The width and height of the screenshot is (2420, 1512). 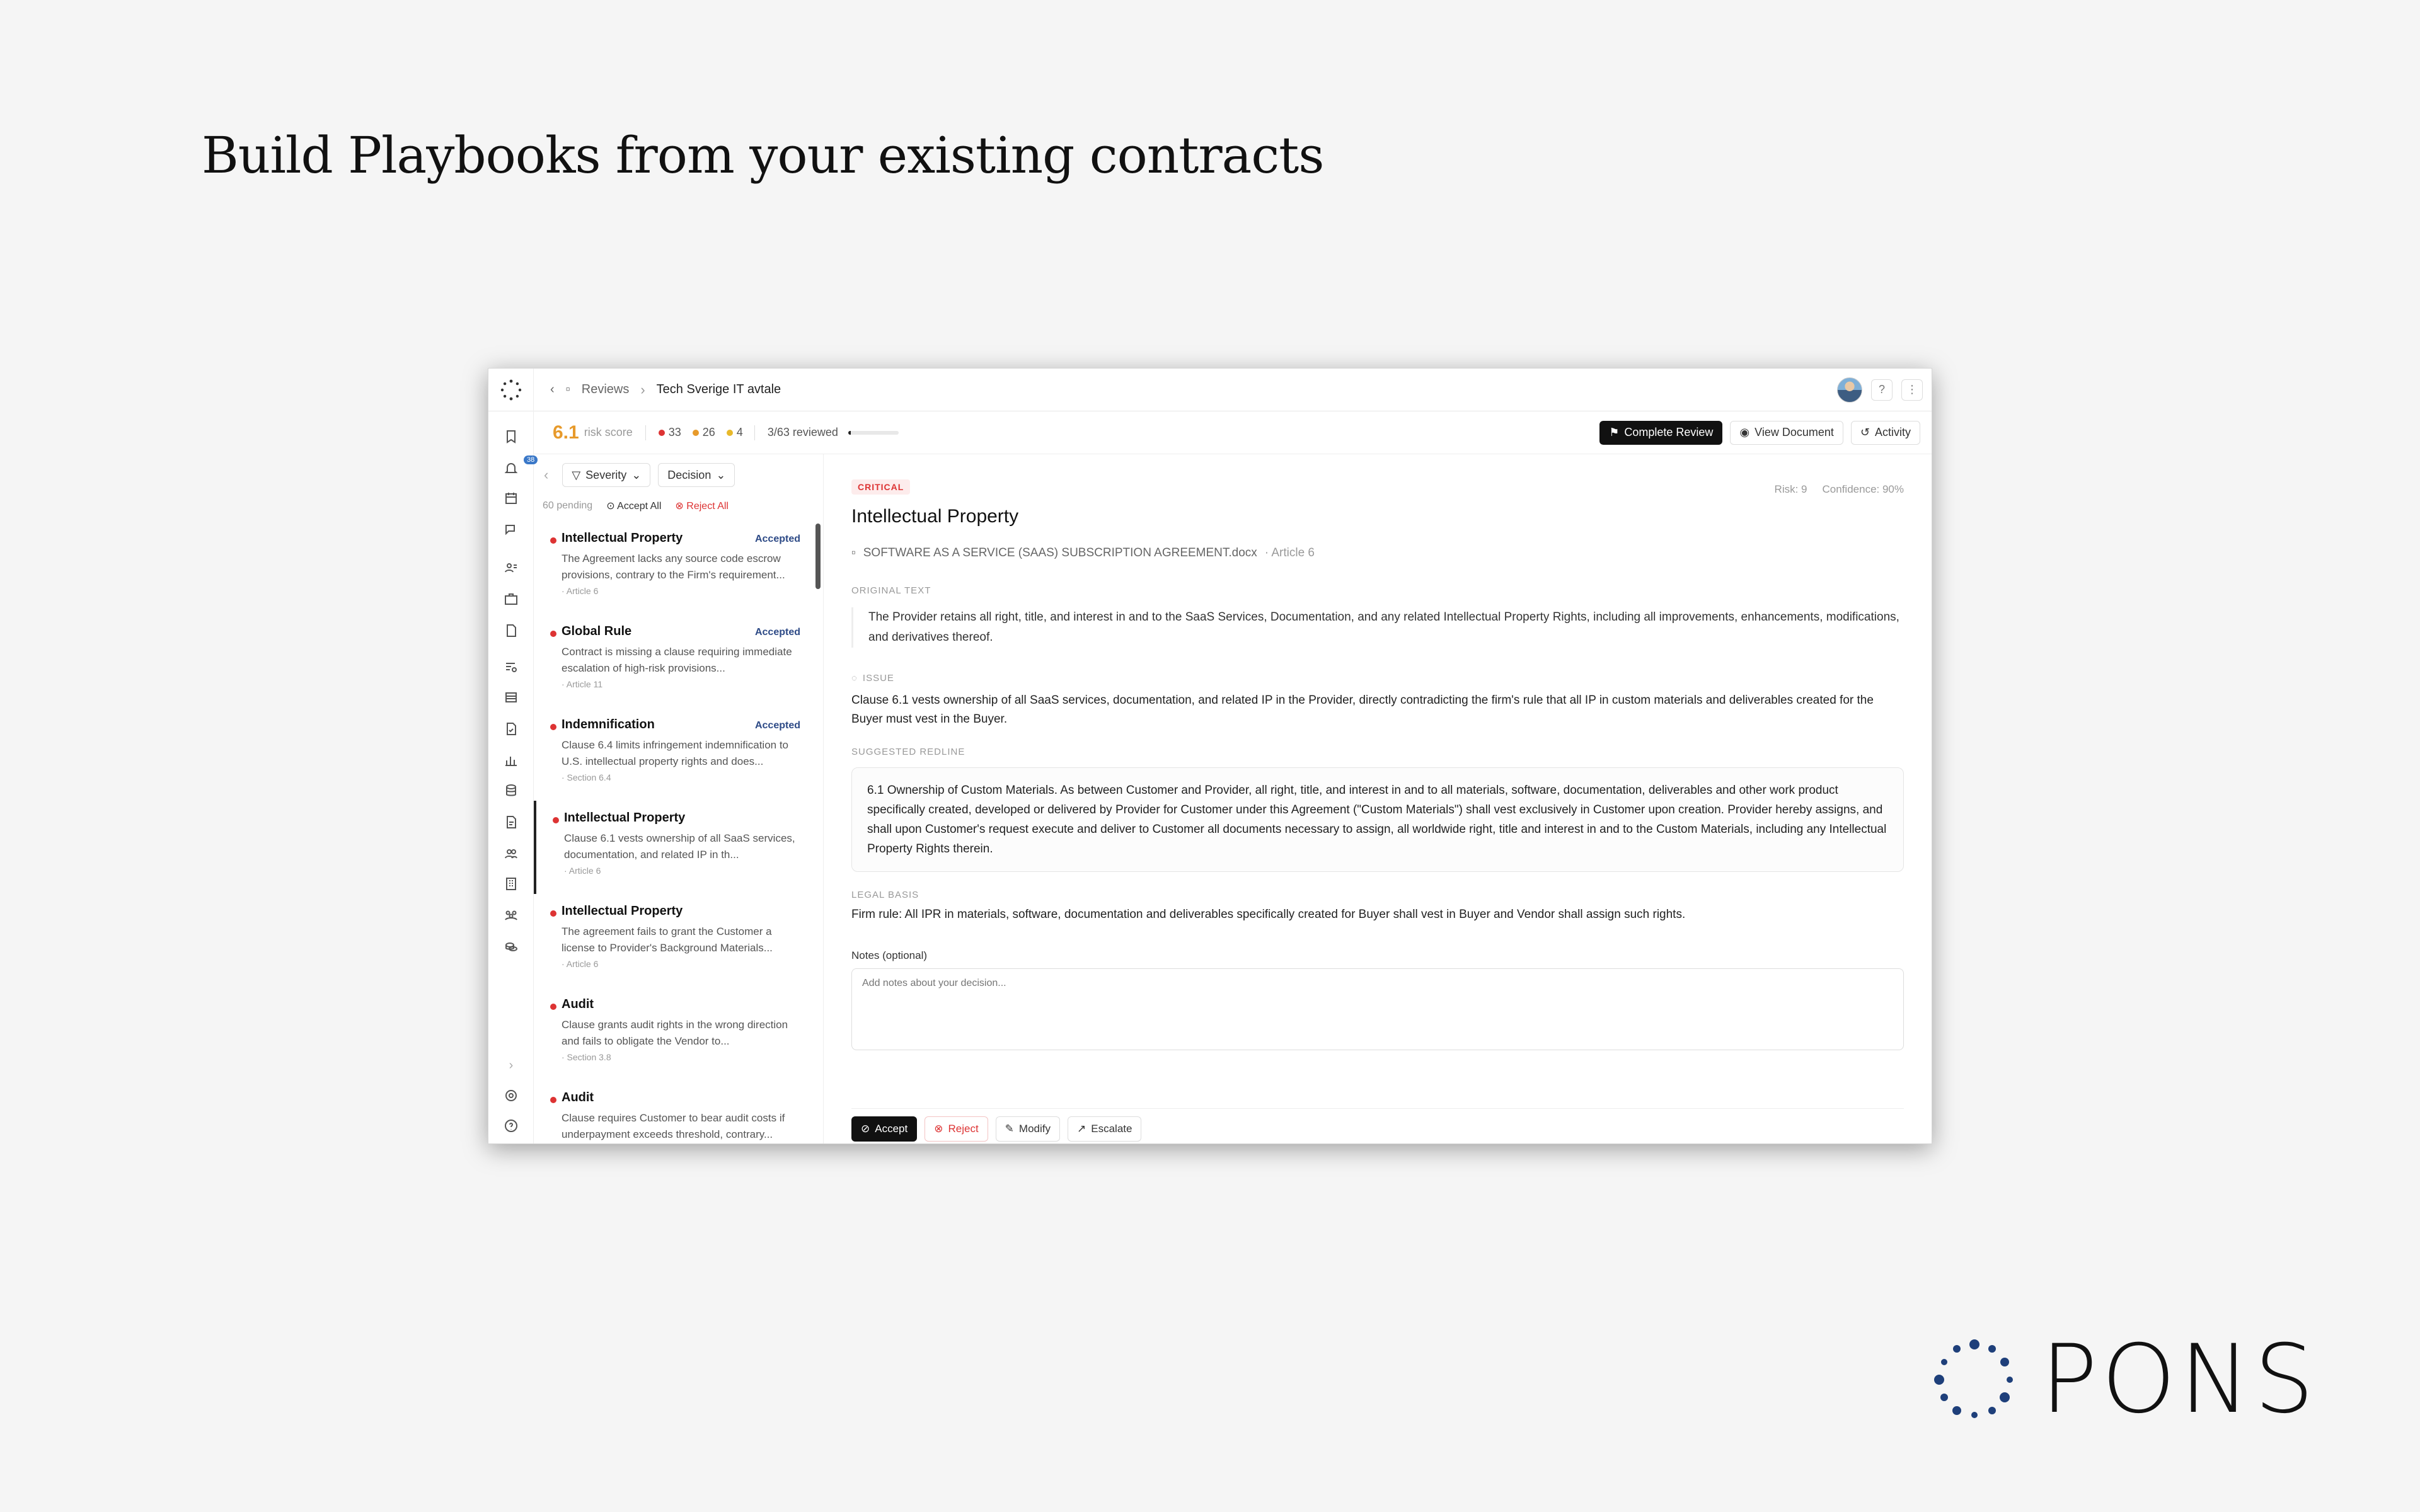 I want to click on chat-icon, so click(x=511, y=530).